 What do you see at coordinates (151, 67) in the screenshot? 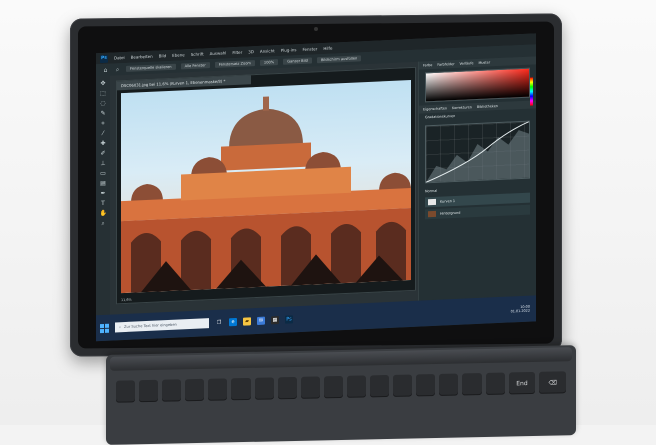
I see `option-resize-windows: Fensterquelle skalieren` at bounding box center [151, 67].